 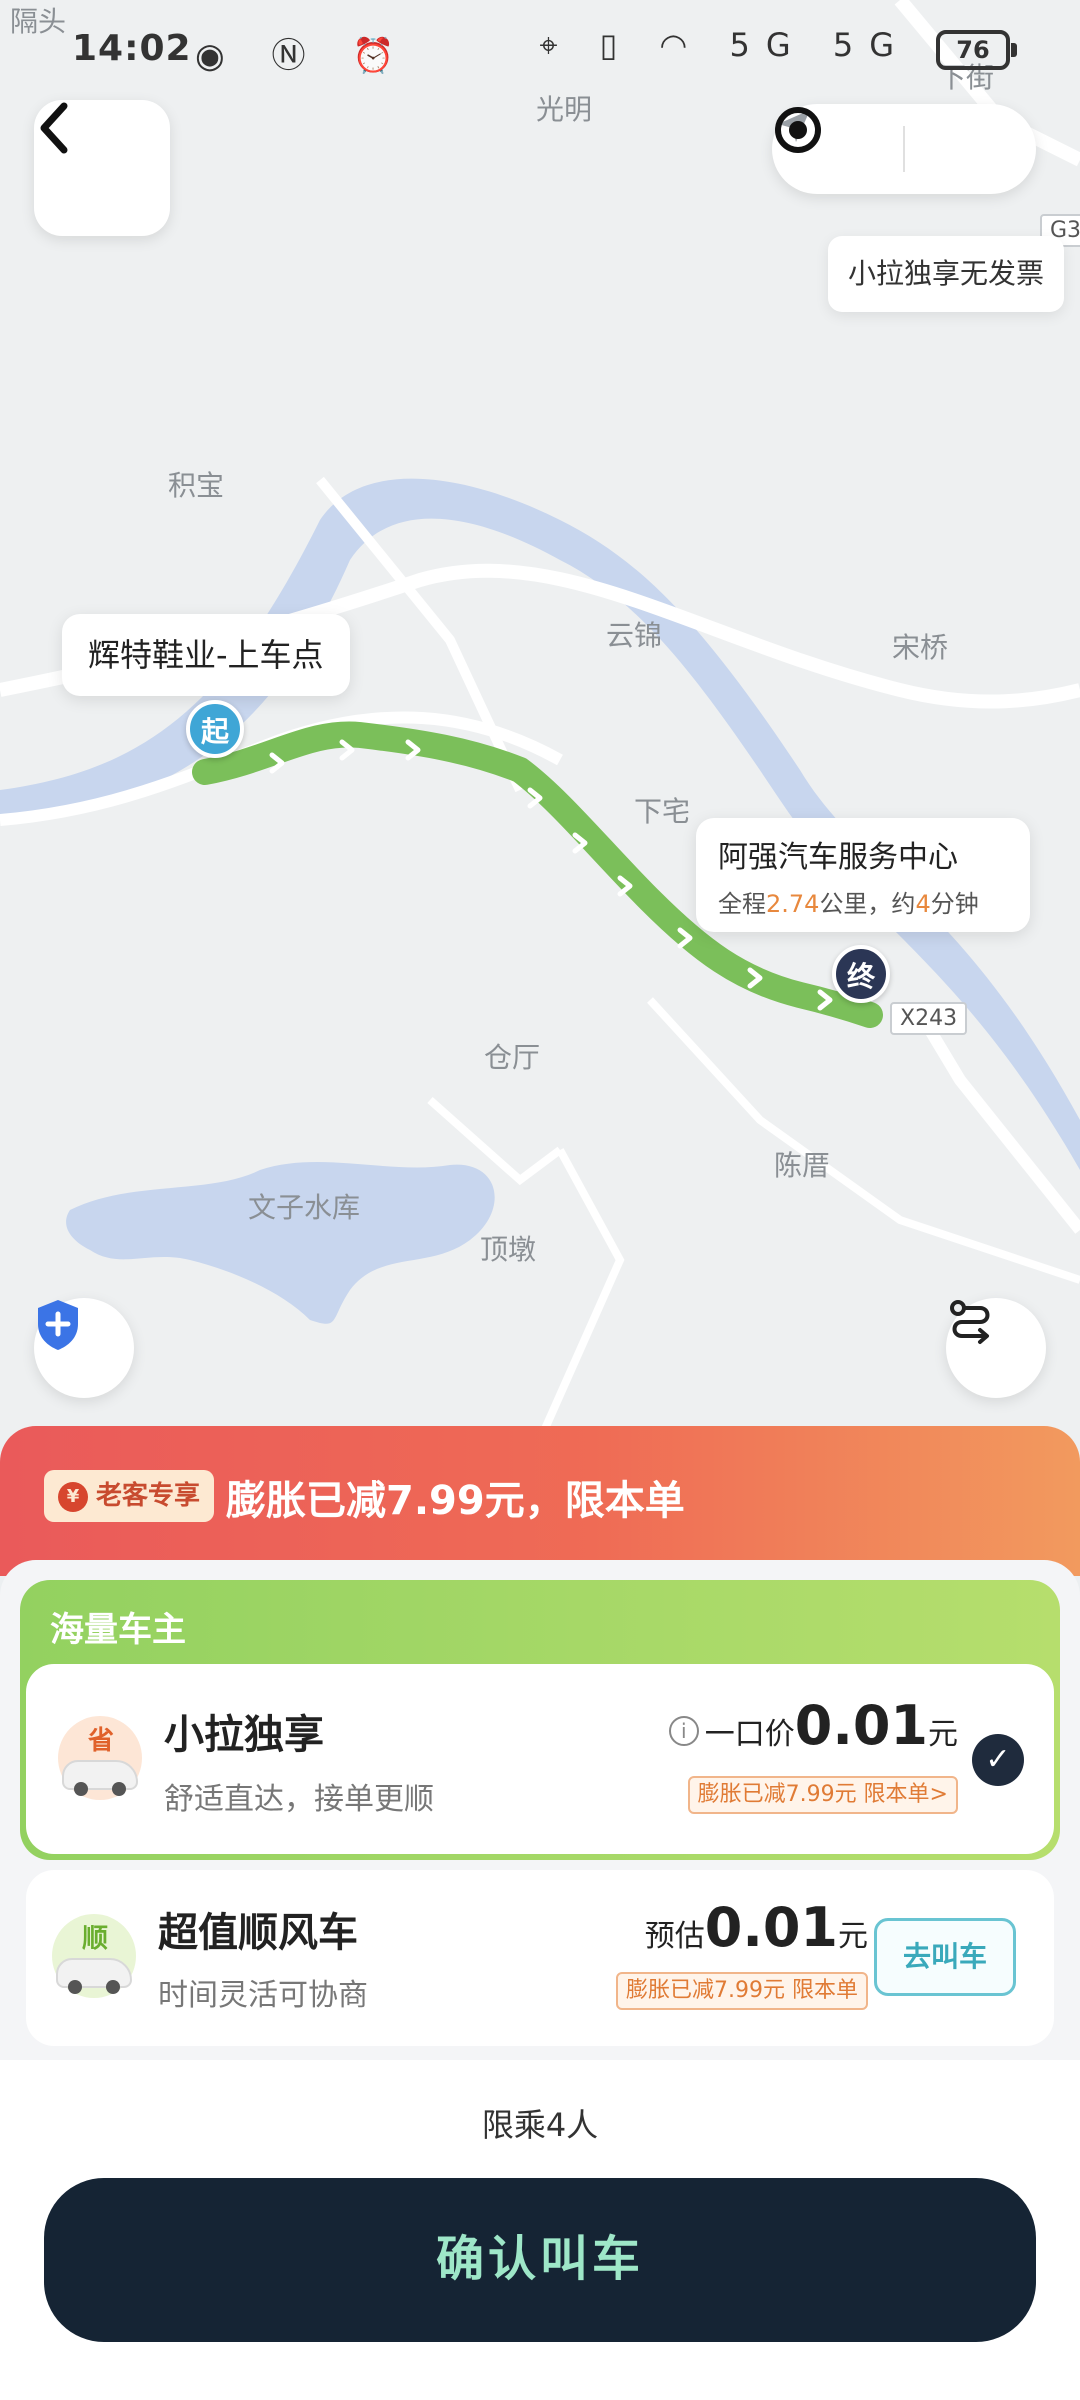 What do you see at coordinates (94, 1956) in the screenshot?
I see `car-icon: 顺` at bounding box center [94, 1956].